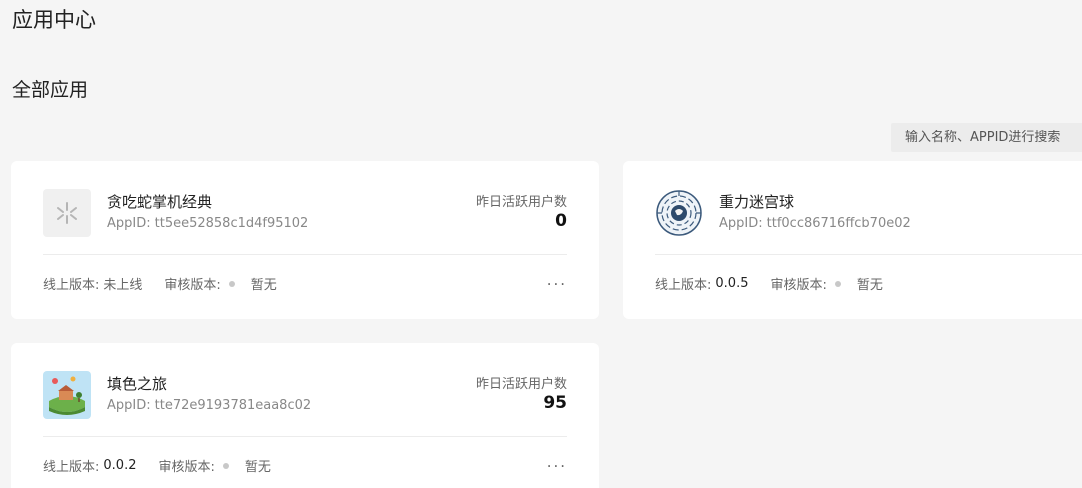 This screenshot has height=488, width=1082. What do you see at coordinates (120, 465) in the screenshot?
I see `online-version-value: 0.0.2` at bounding box center [120, 465].